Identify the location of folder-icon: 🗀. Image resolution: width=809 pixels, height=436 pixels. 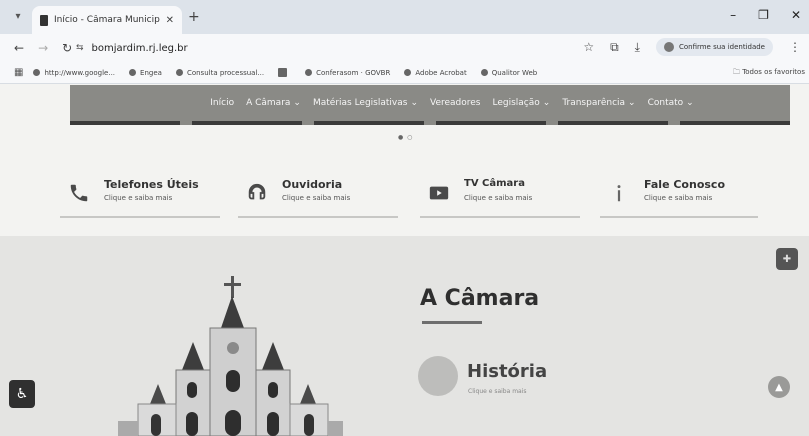
(737, 72).